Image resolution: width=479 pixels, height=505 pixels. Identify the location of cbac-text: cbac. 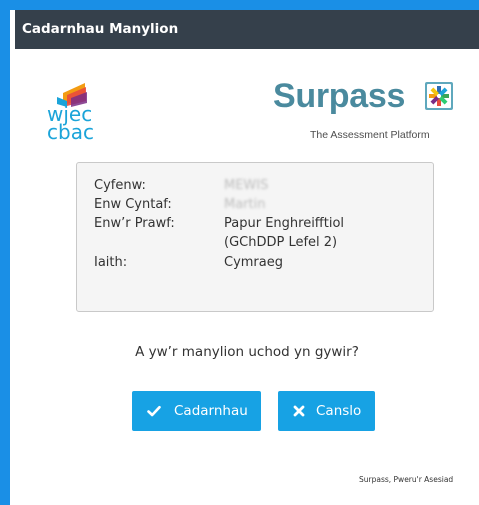
(70, 130).